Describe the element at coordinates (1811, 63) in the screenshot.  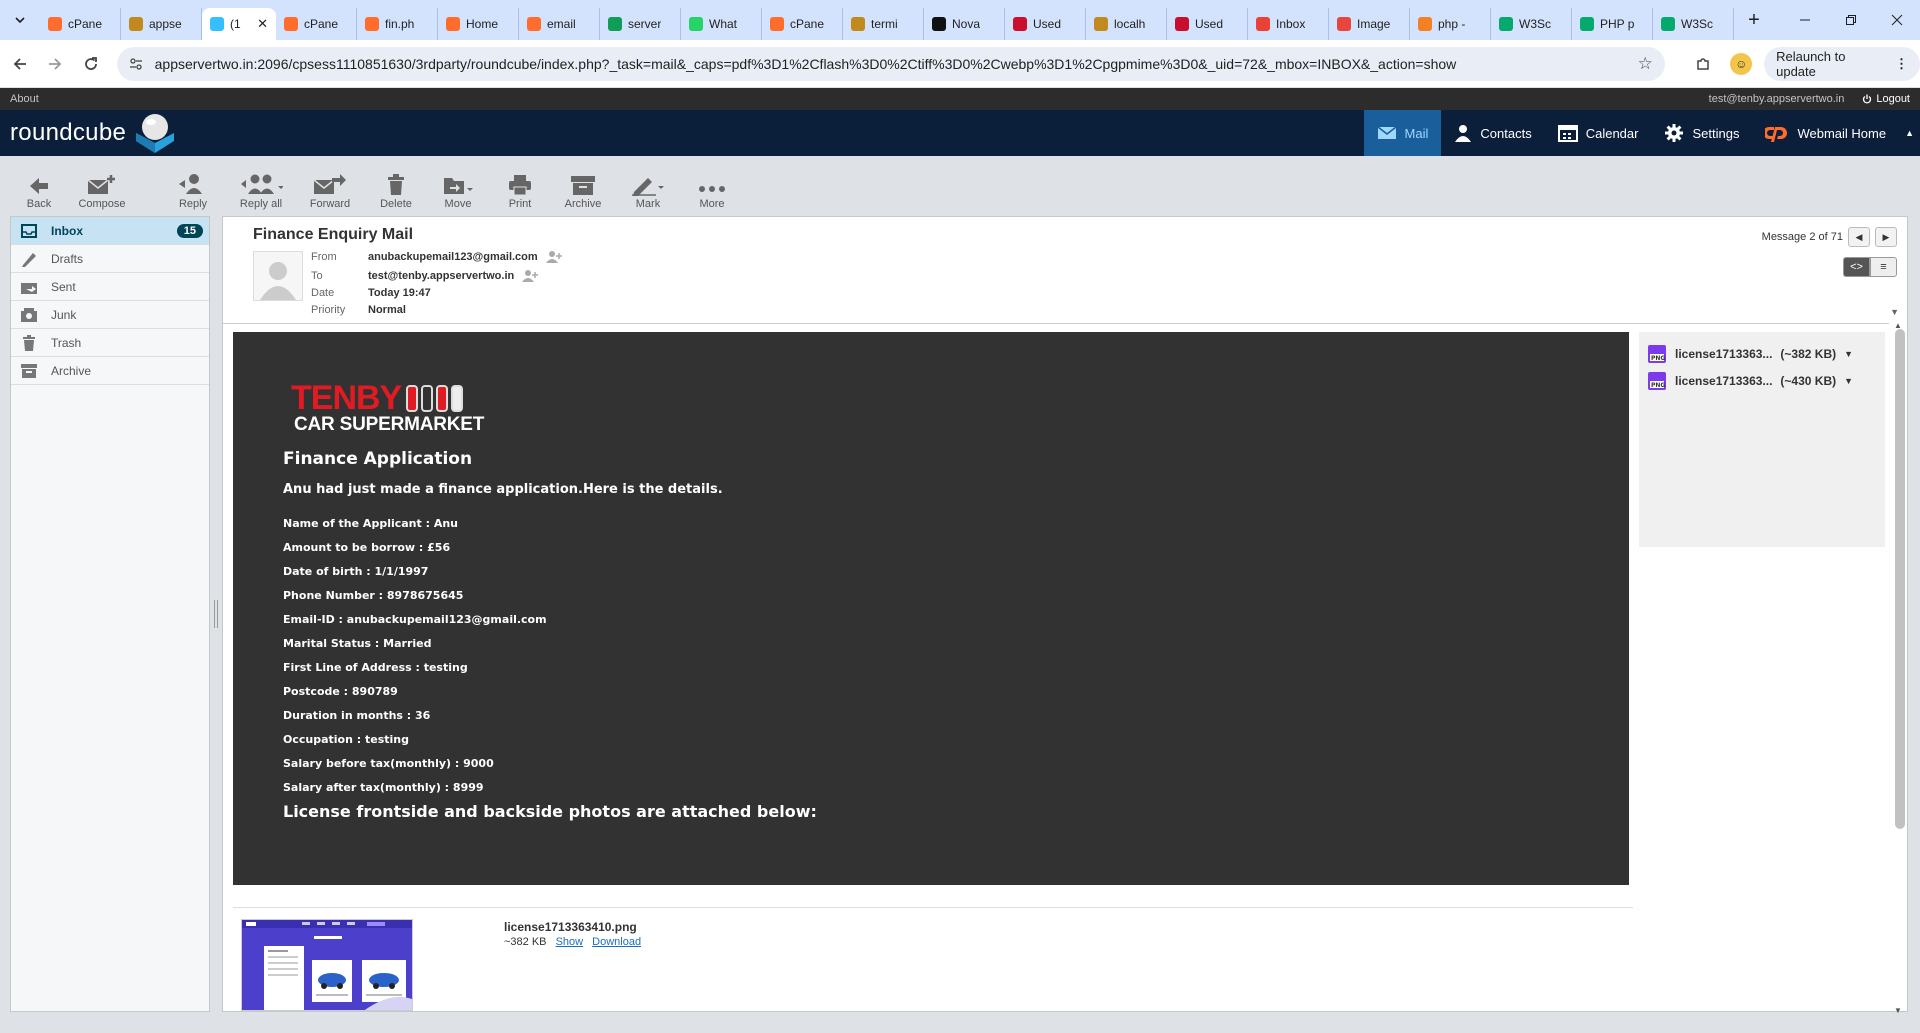
I see `relaunch-label: Relaunch to update` at that location.